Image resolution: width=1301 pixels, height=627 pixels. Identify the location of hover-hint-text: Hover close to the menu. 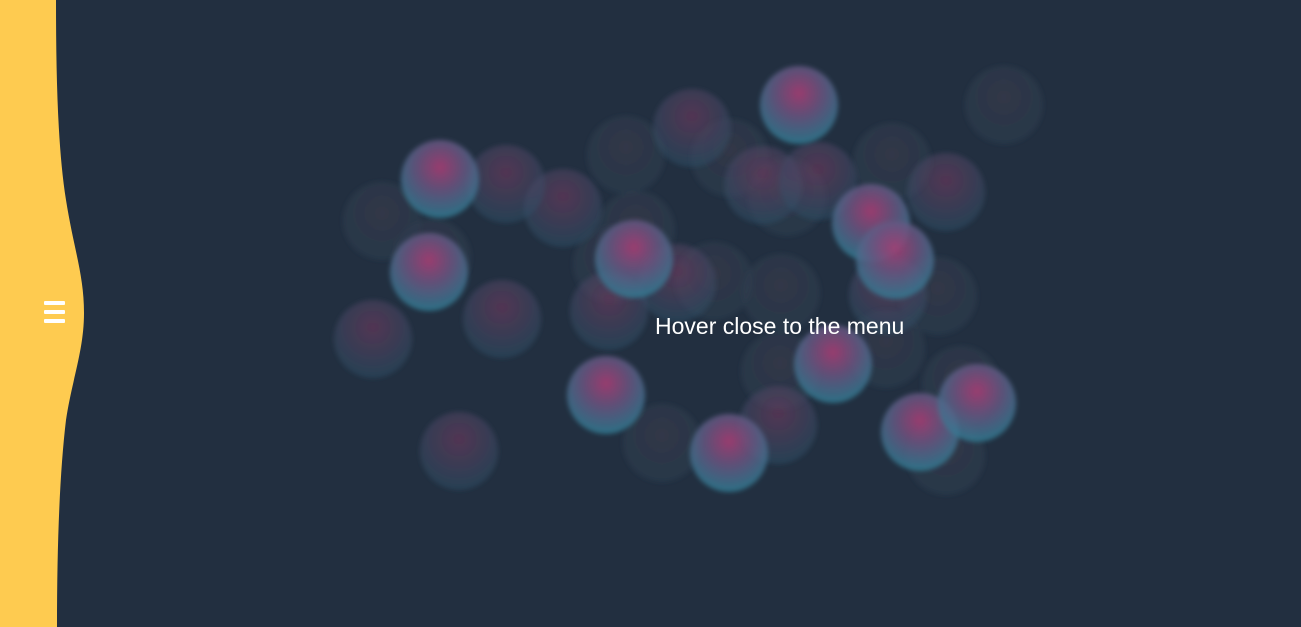
(780, 326).